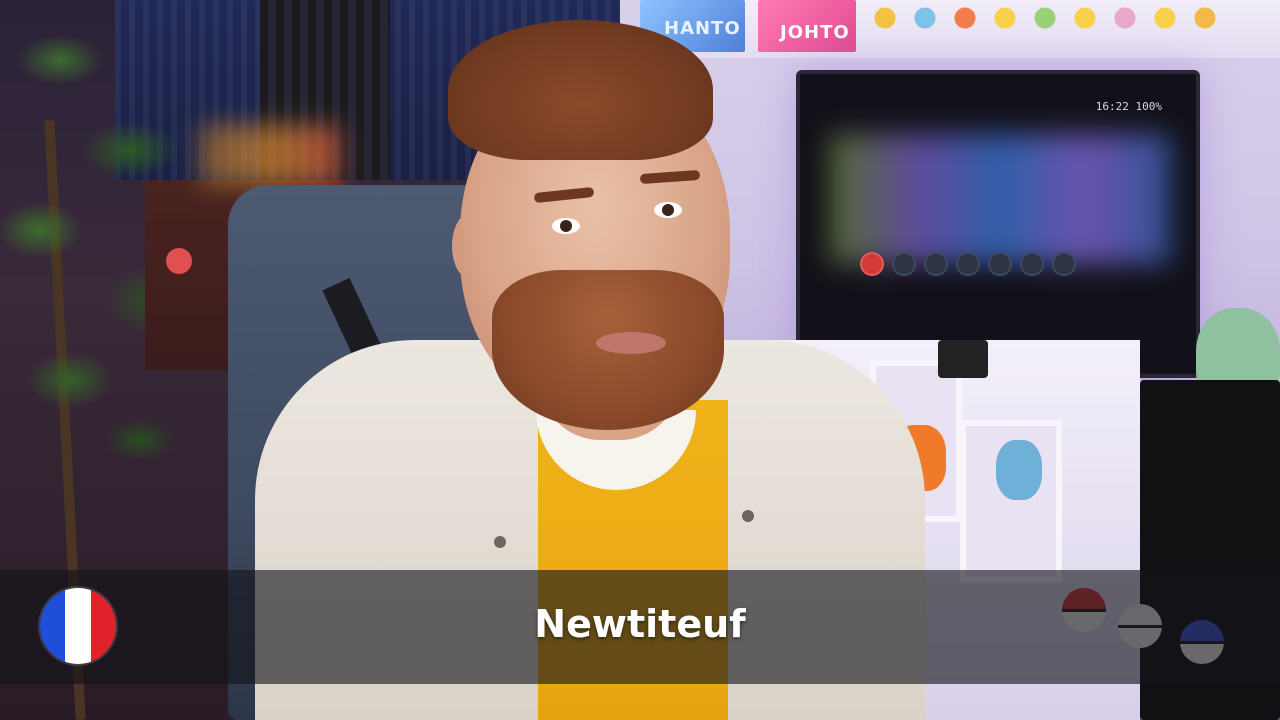 This screenshot has height=720, width=1280. Describe the element at coordinates (580, 90) in the screenshot. I see `hair` at that location.